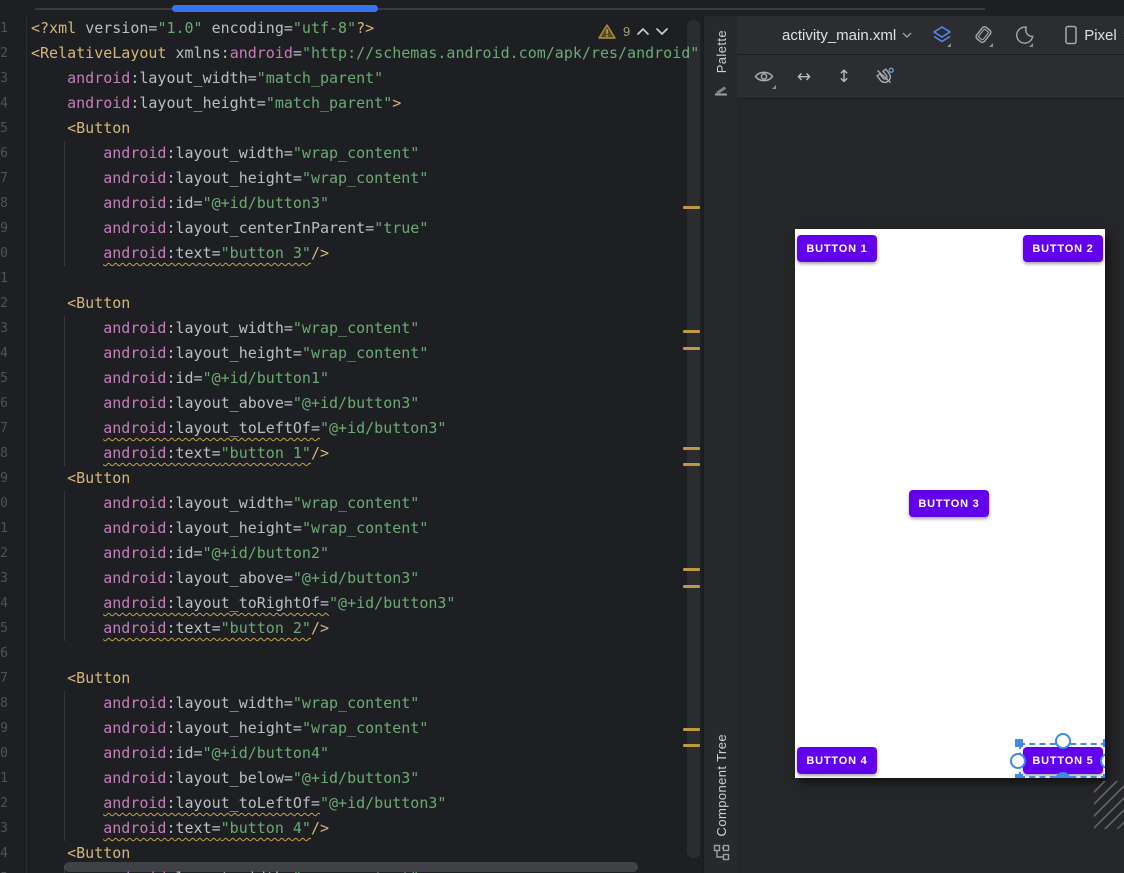  Describe the element at coordinates (643, 31) in the screenshot. I see `previous-problem-icon` at that location.